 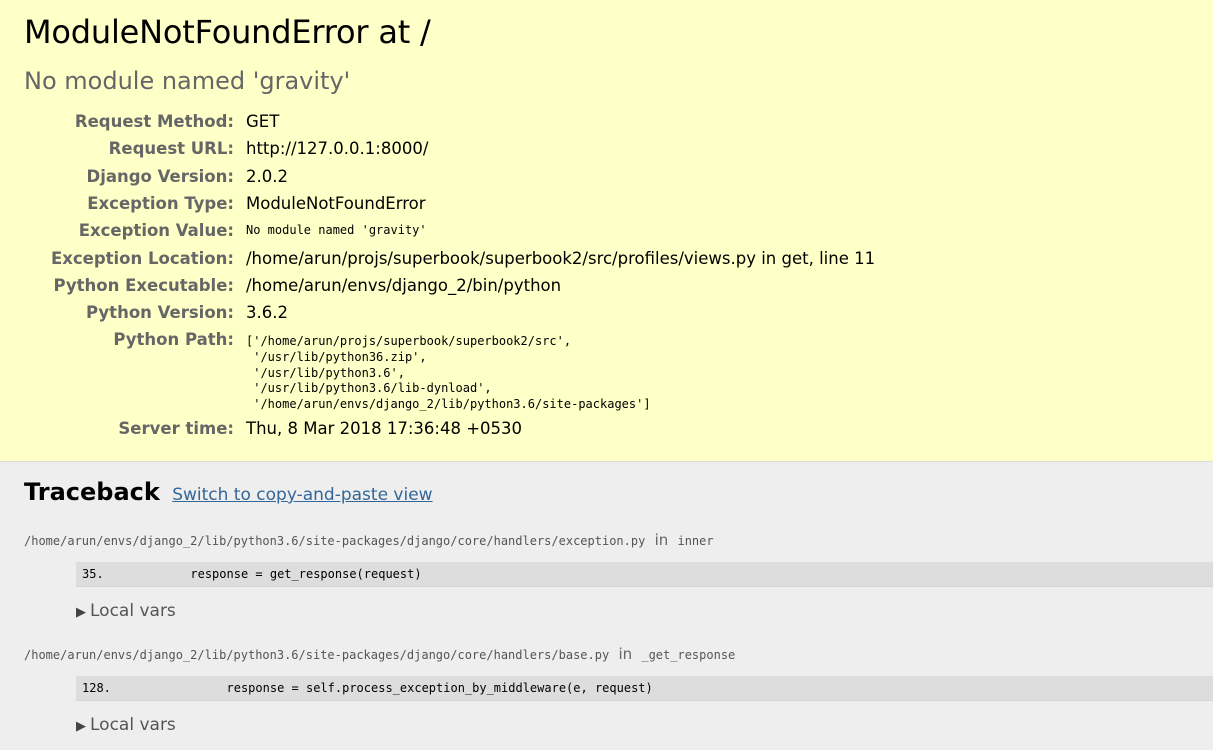 I want to click on meta-row-django-version: Django Version: 2.0.2, so click(x=449, y=176).